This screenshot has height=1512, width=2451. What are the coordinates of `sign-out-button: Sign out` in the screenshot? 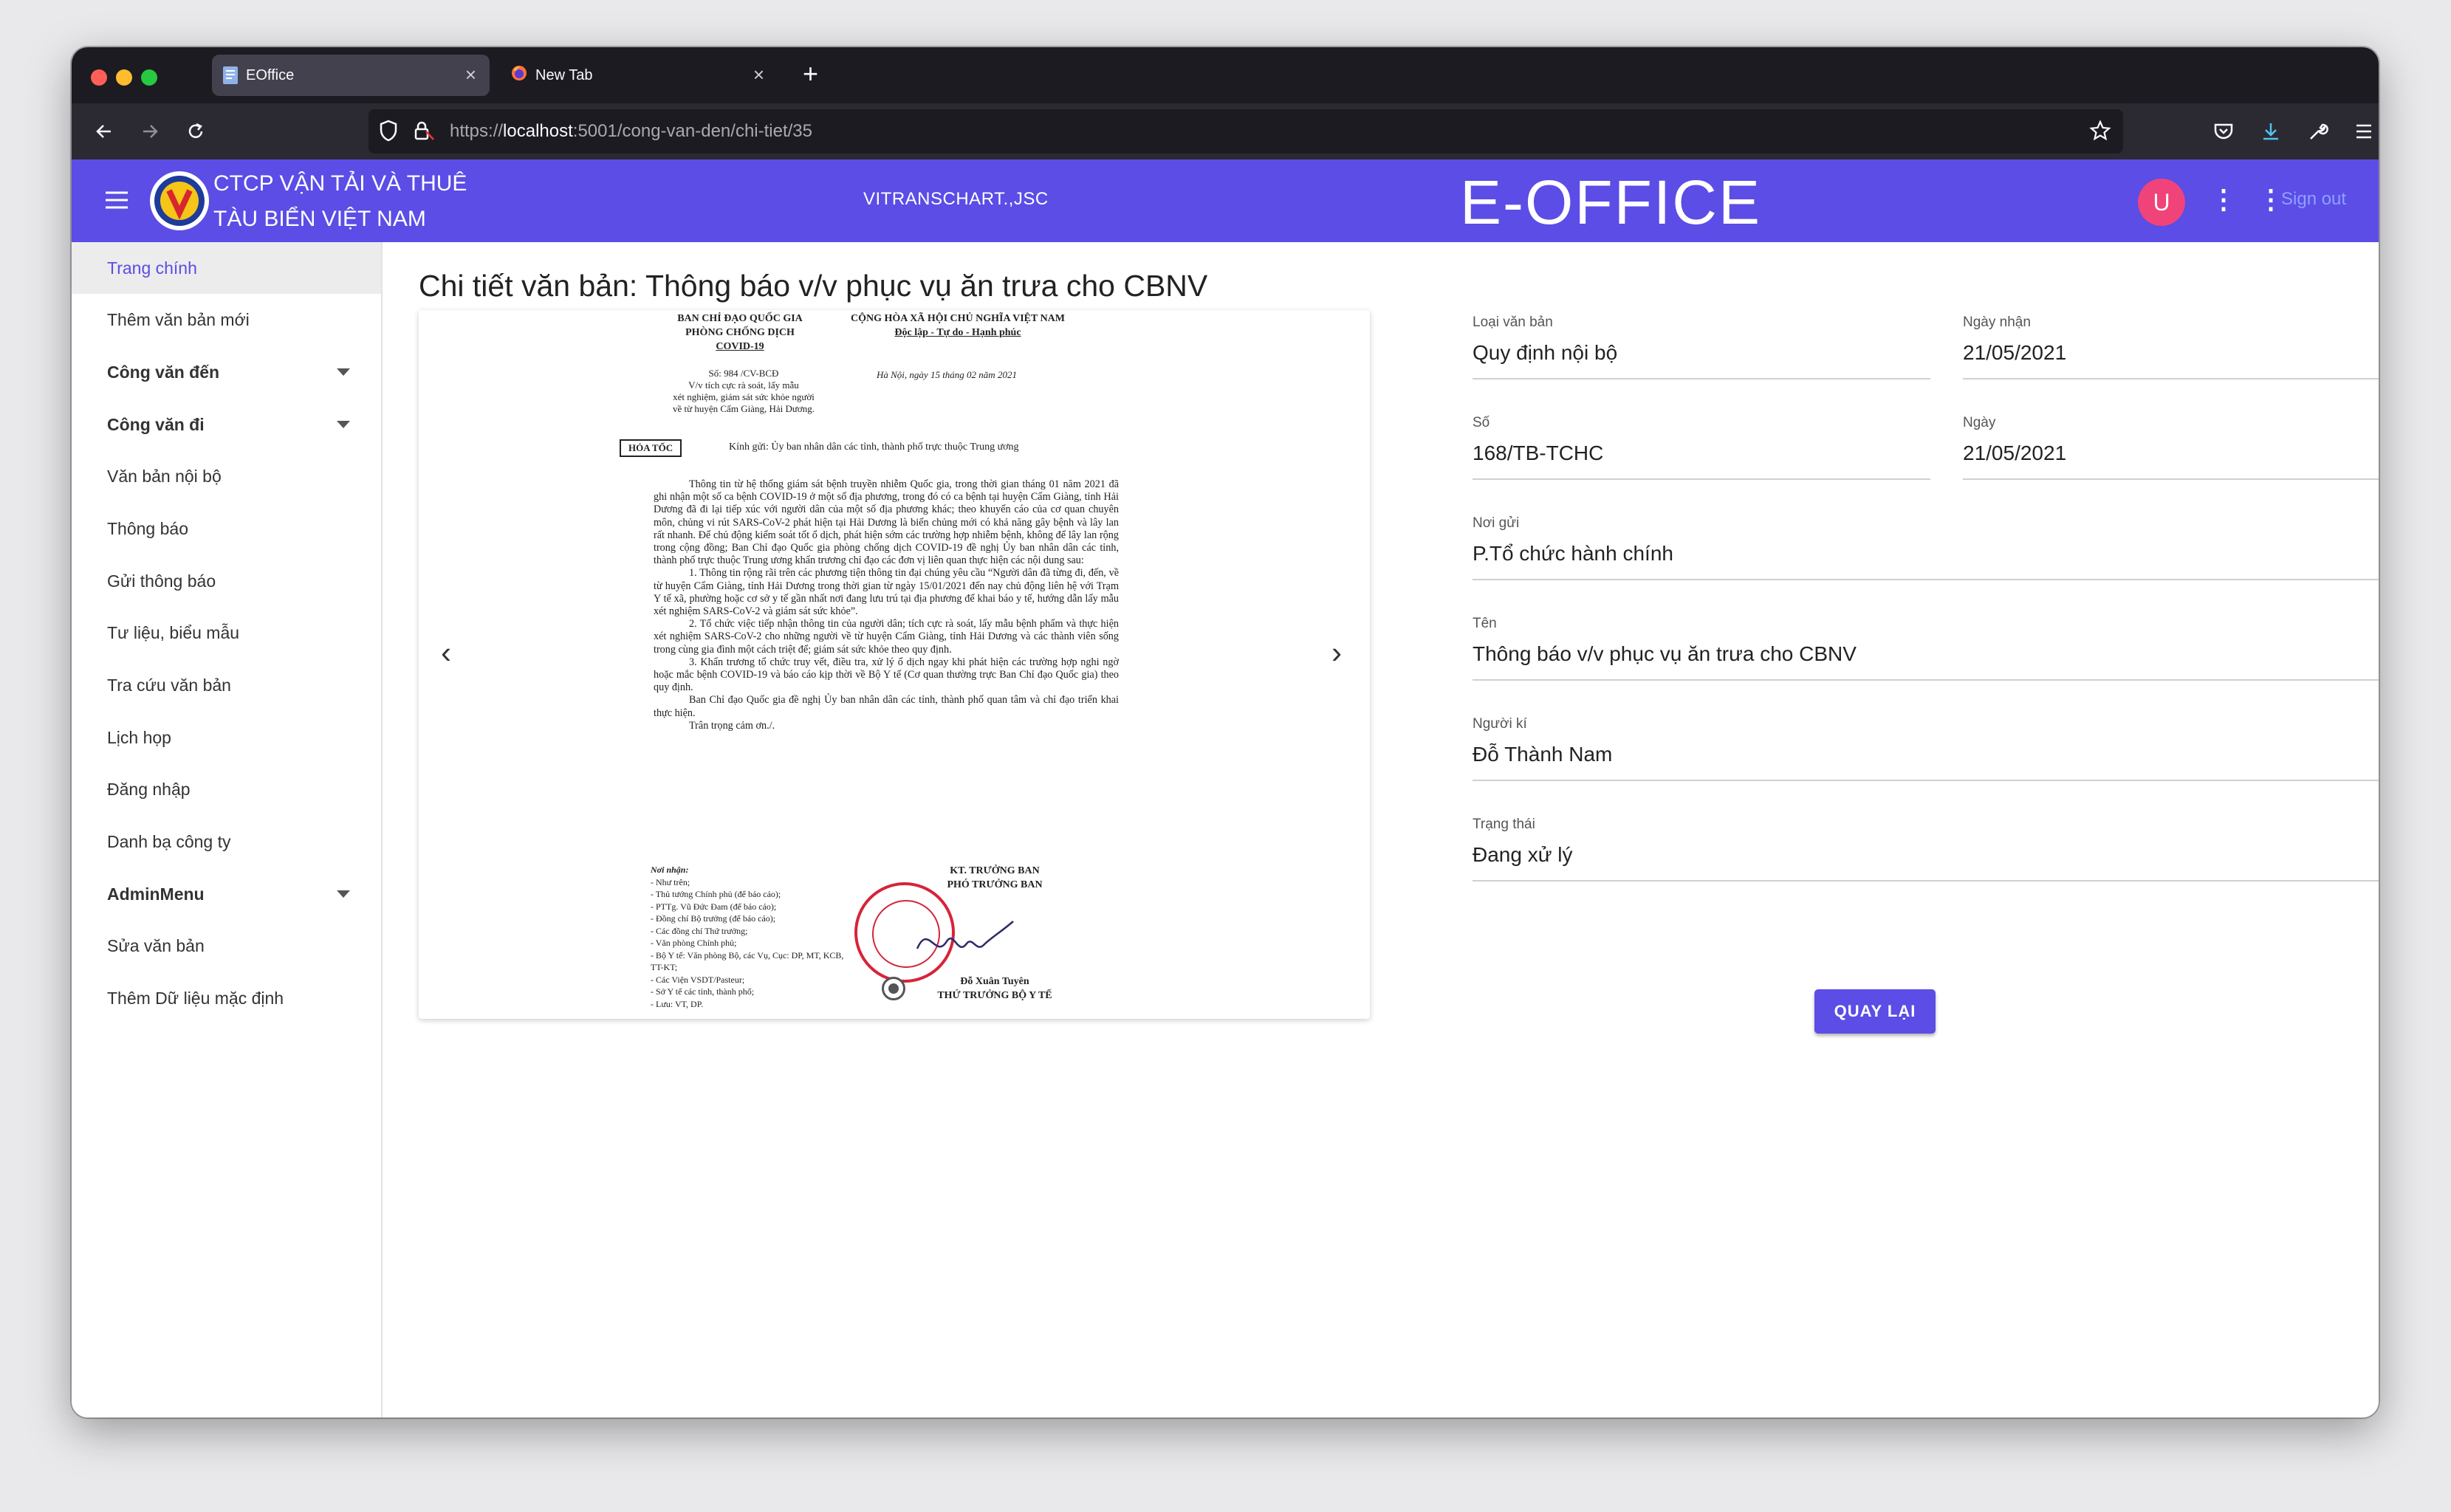 It's located at (2313, 199).